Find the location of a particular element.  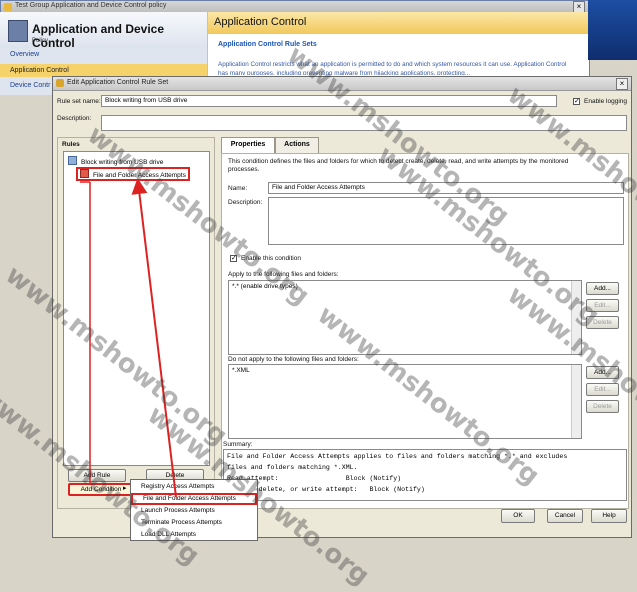

annotation-arrow is located at coordinates (128, 338).